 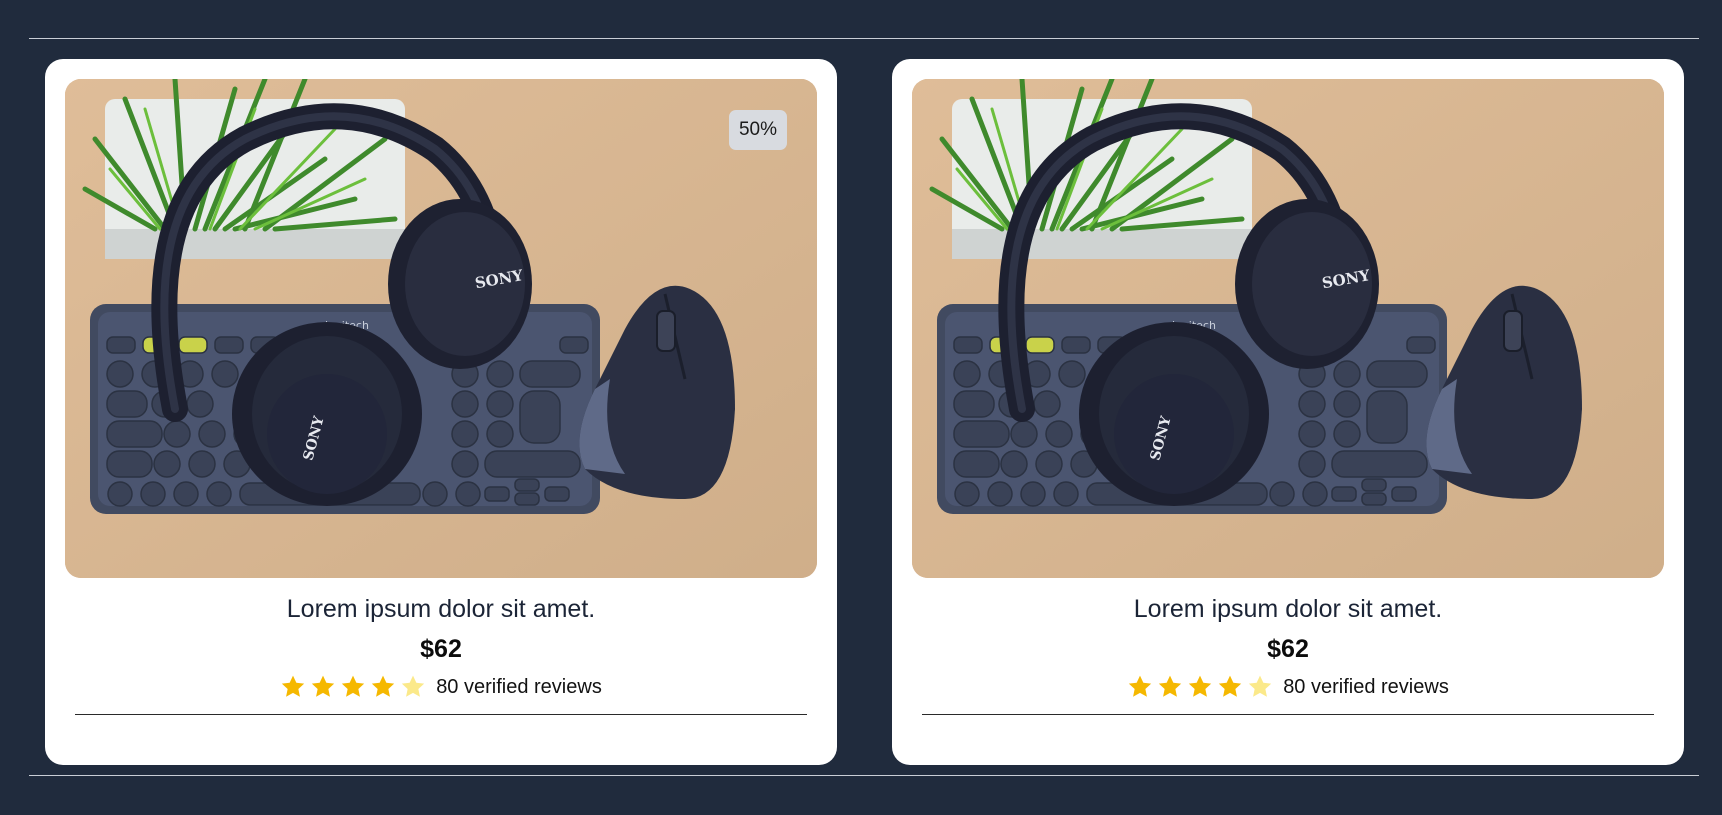 I want to click on top-rule, so click(x=864, y=38).